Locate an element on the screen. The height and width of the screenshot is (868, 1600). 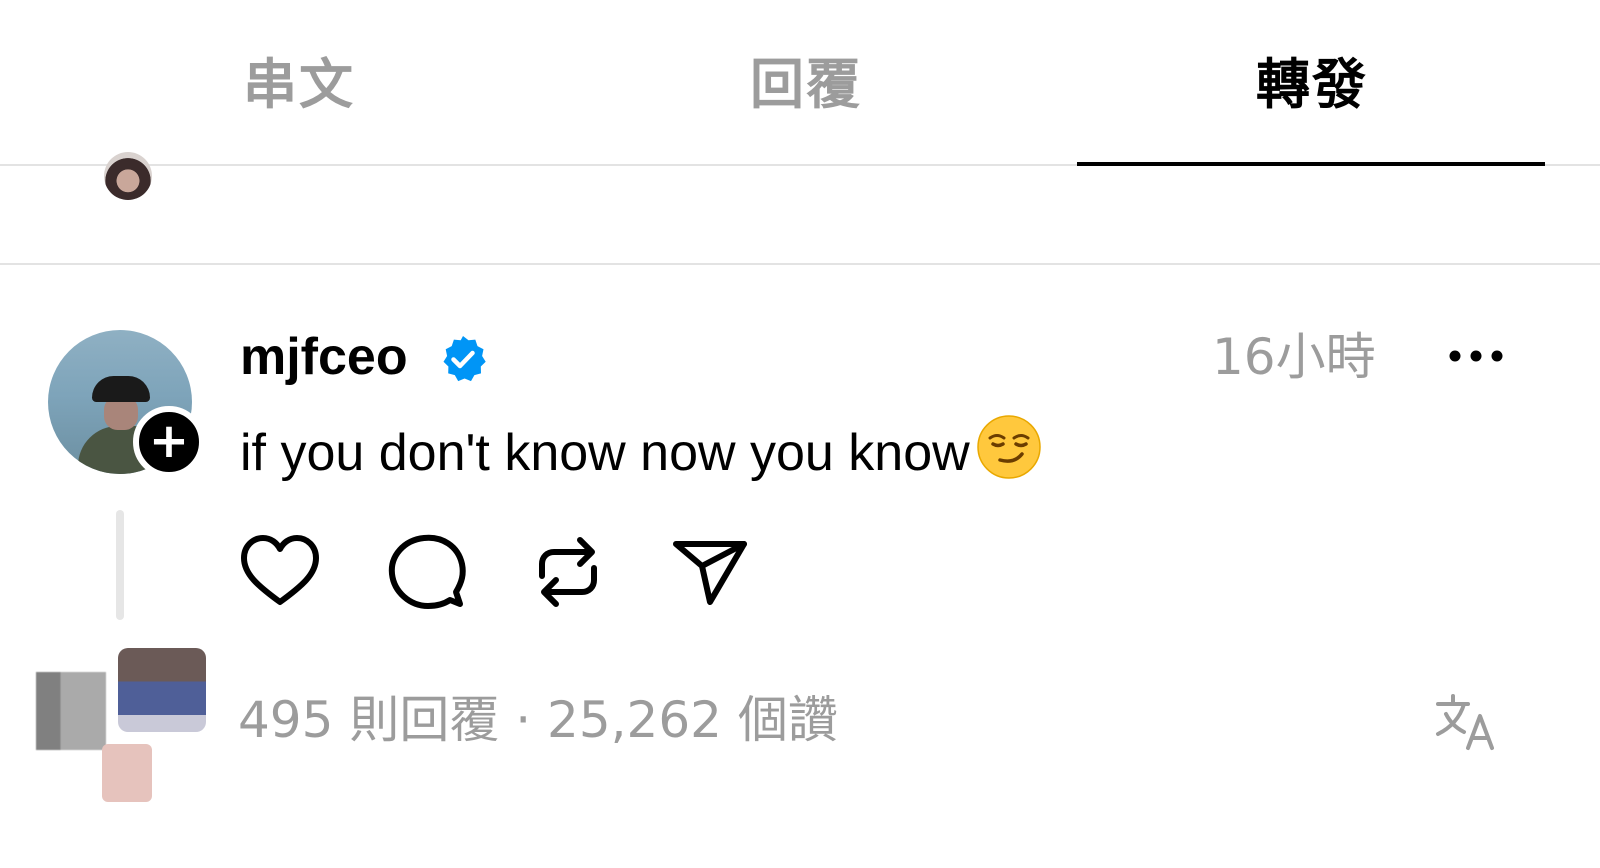
post-stats: 495 則回覆 · 25,262 個讚 is located at coordinates (538, 720).